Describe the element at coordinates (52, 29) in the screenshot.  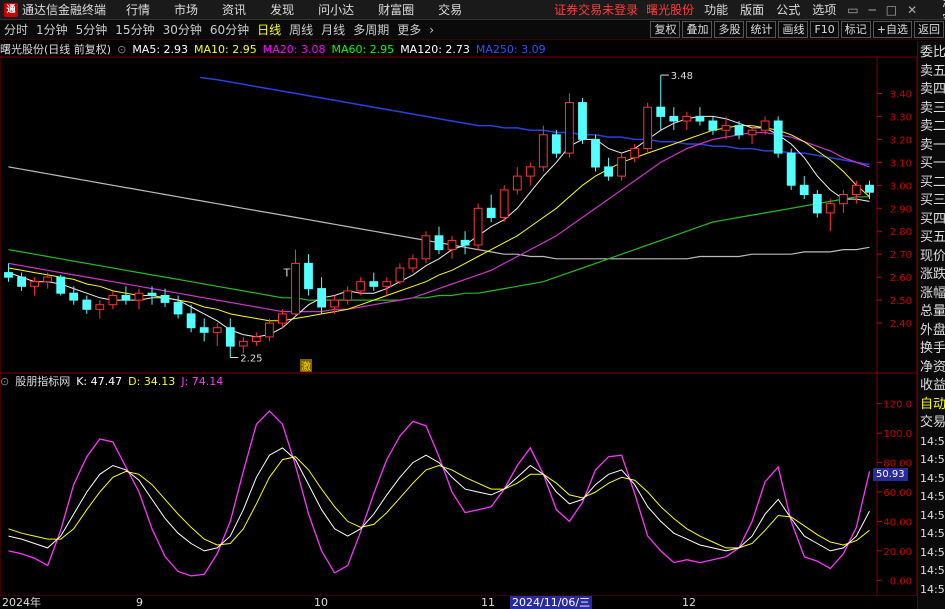
I see `period-1min: 1分钟` at that location.